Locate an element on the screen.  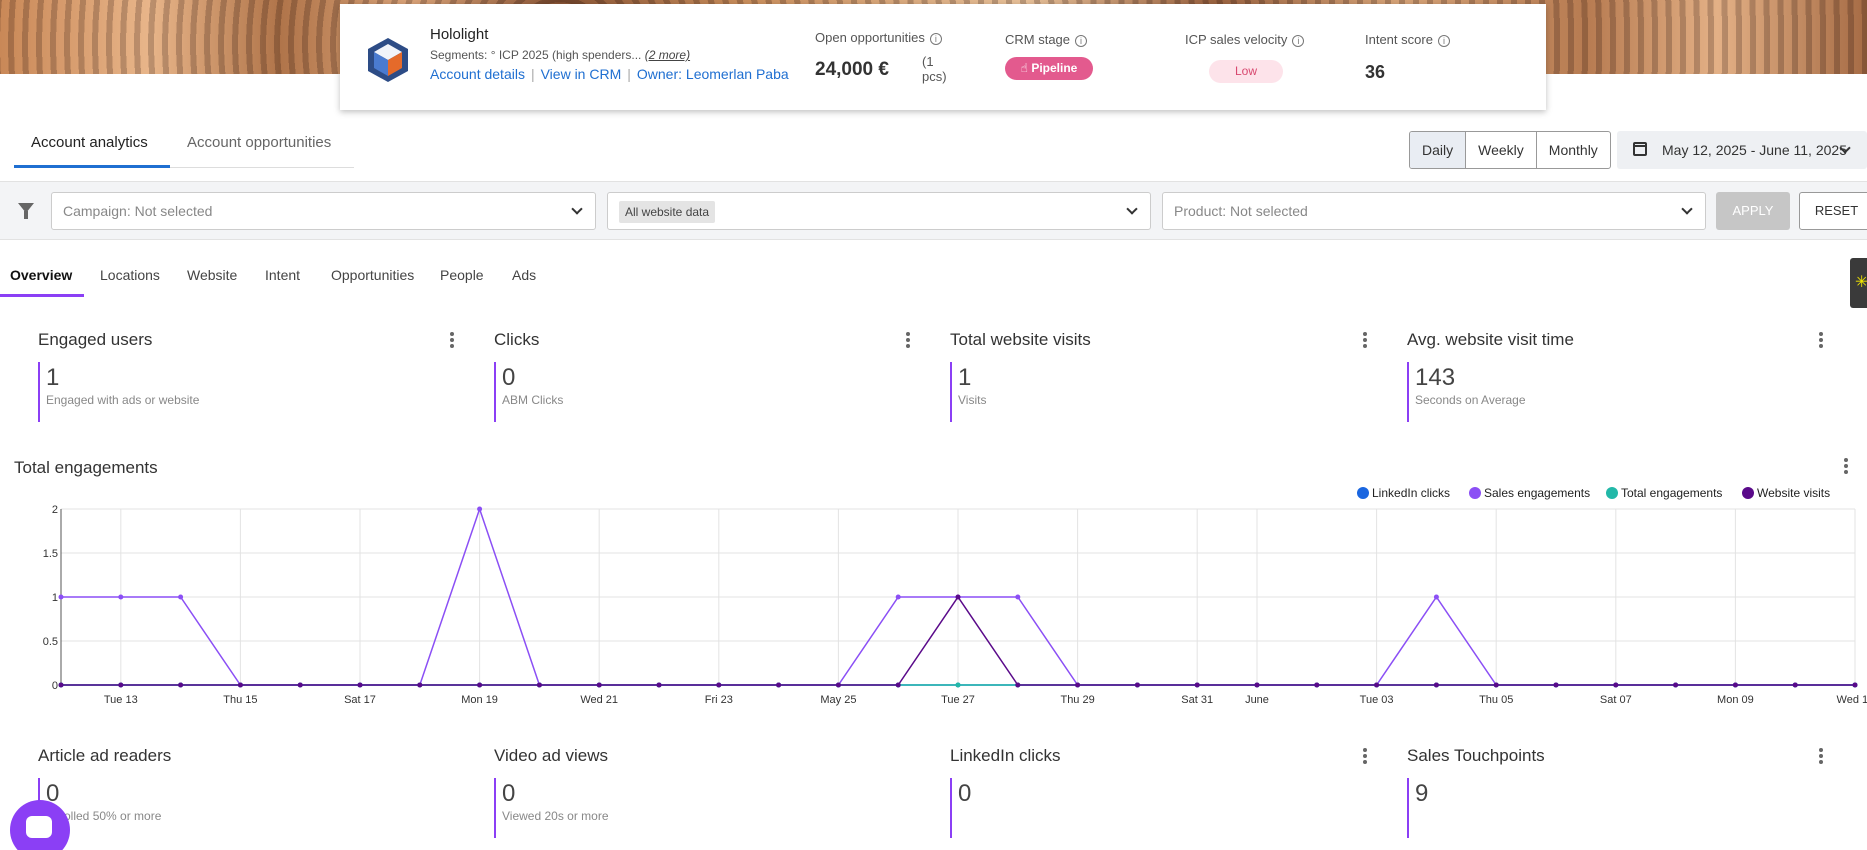
kpi-title: Avg. website visit time is located at coordinates (1490, 339).